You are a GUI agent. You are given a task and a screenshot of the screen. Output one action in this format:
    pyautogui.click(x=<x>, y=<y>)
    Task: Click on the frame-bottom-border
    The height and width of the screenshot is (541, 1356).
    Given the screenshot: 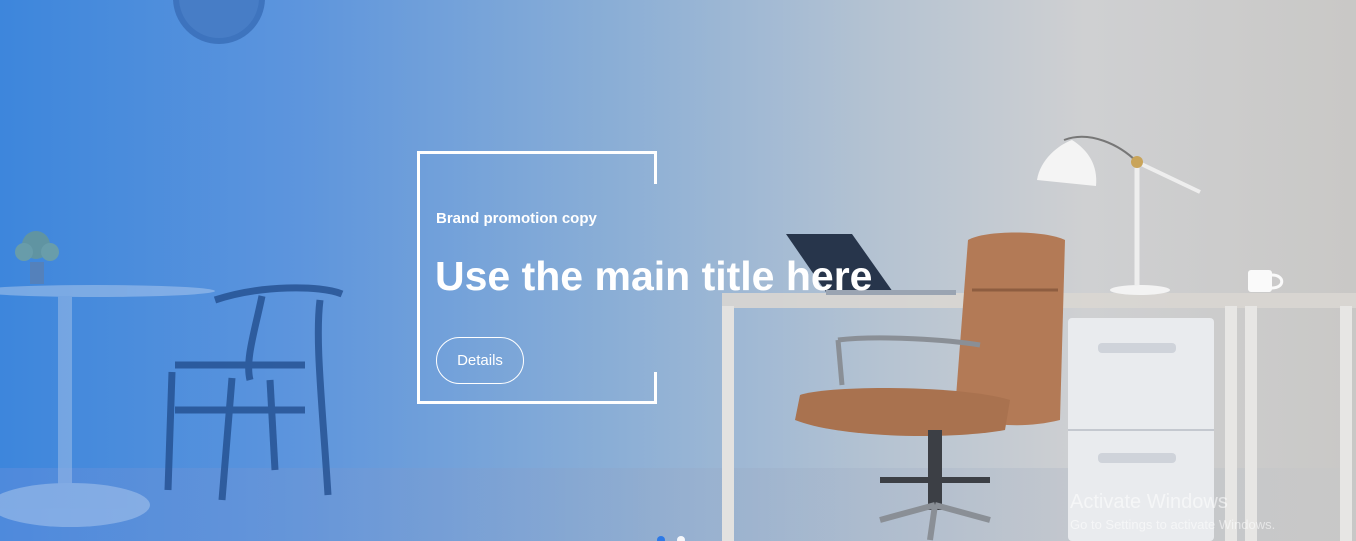 What is the action you would take?
    pyautogui.click(x=537, y=402)
    